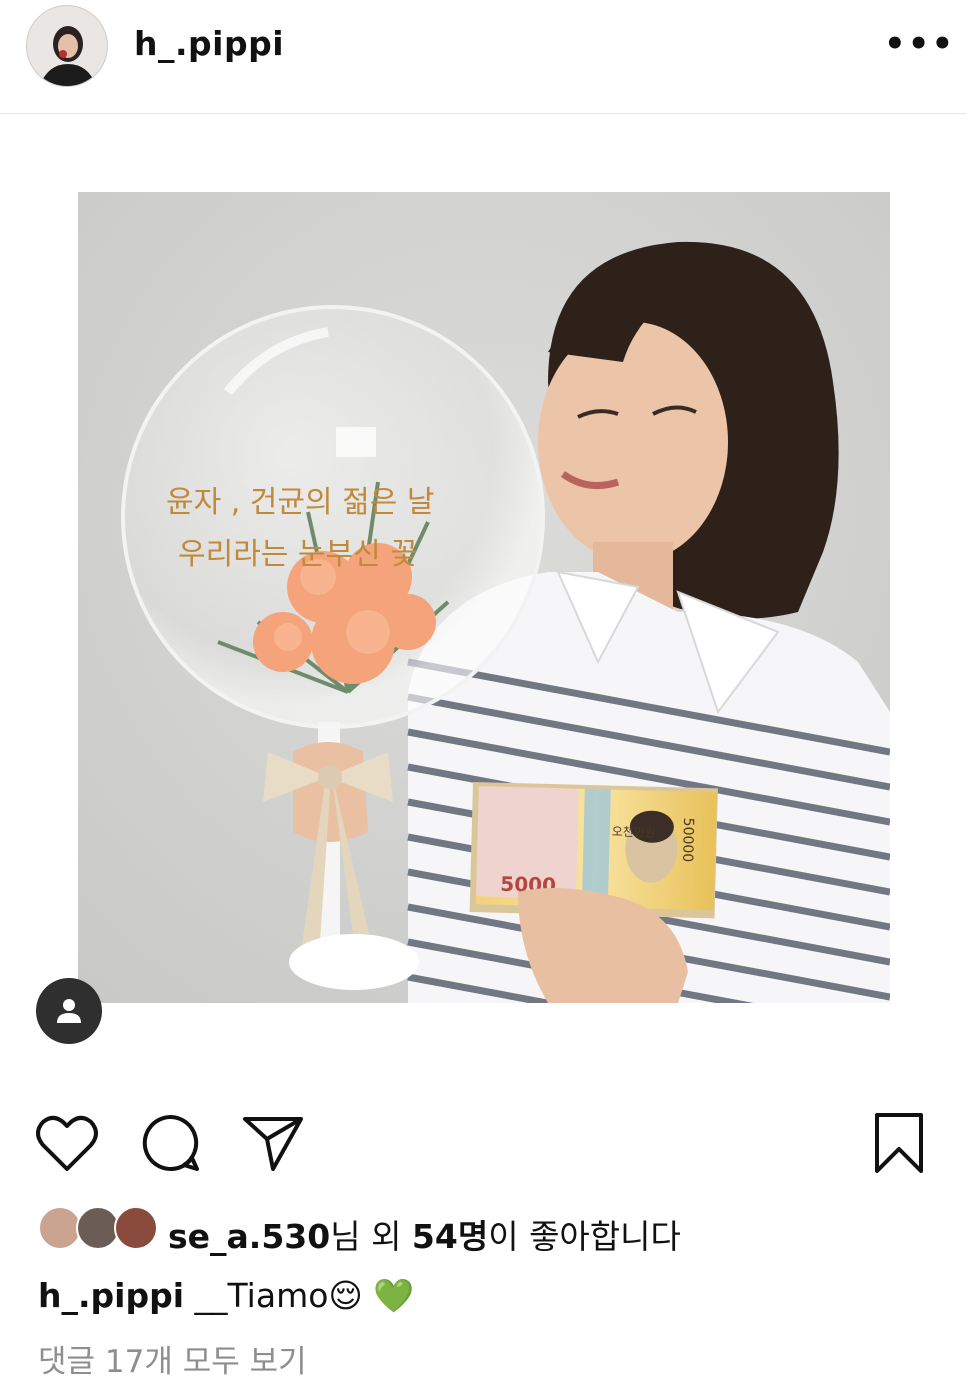 This screenshot has width=966, height=1379. What do you see at coordinates (249, 1236) in the screenshot?
I see `liker-name: se_a.530` at bounding box center [249, 1236].